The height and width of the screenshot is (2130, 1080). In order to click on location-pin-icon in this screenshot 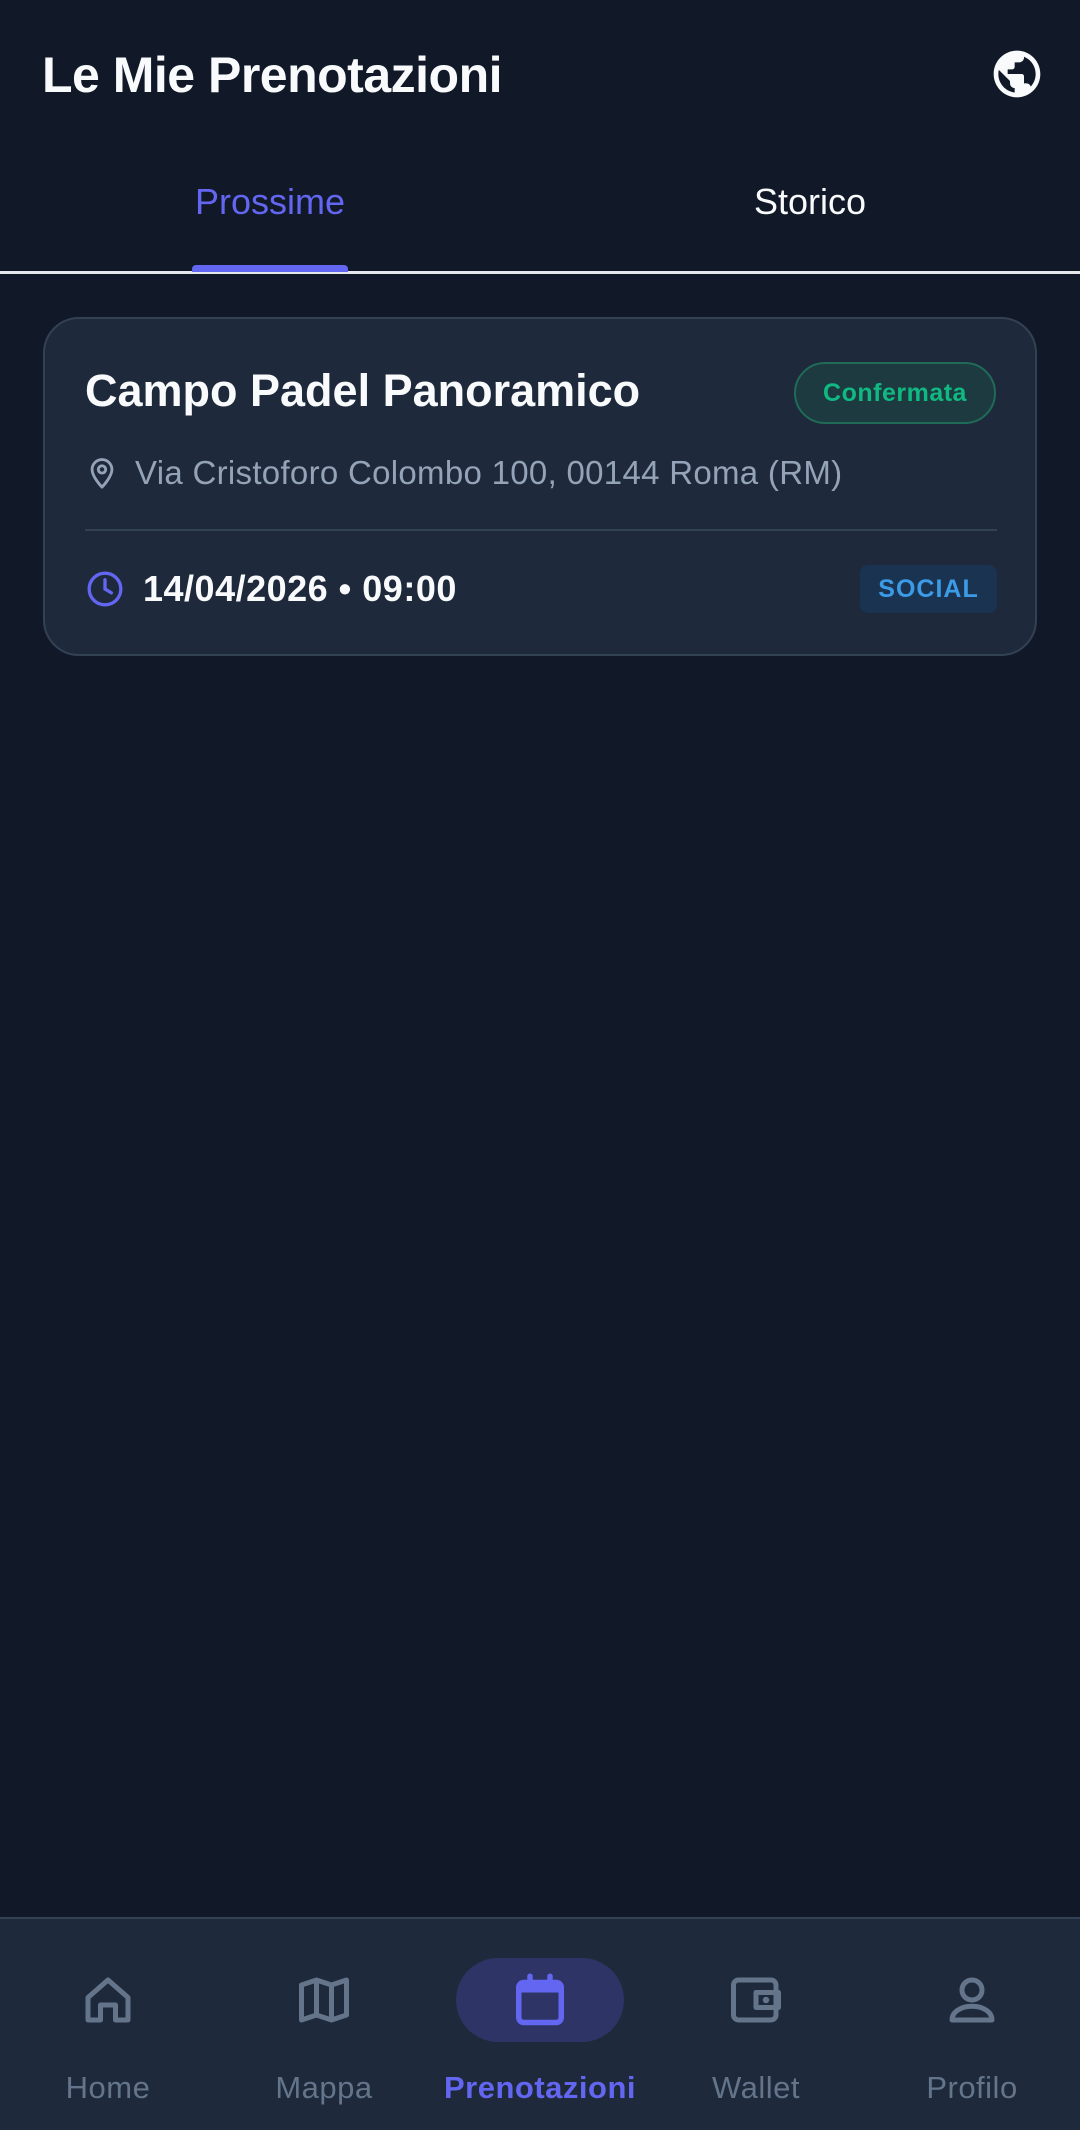, I will do `click(102, 473)`.